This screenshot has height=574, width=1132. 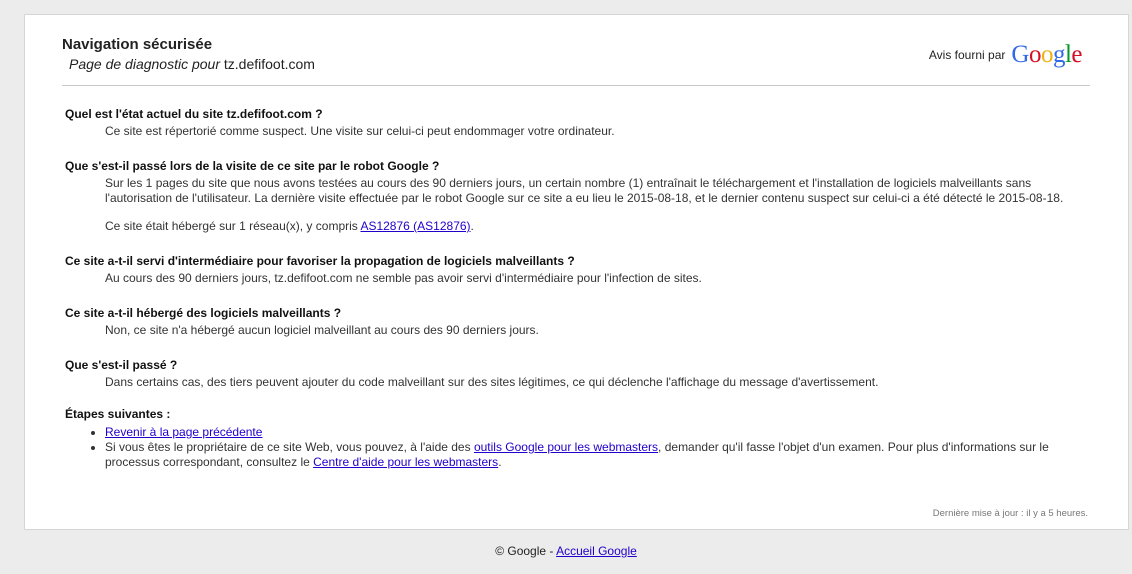 I want to click on provider-attribution: Avis fourni par Google, so click(x=1005, y=55).